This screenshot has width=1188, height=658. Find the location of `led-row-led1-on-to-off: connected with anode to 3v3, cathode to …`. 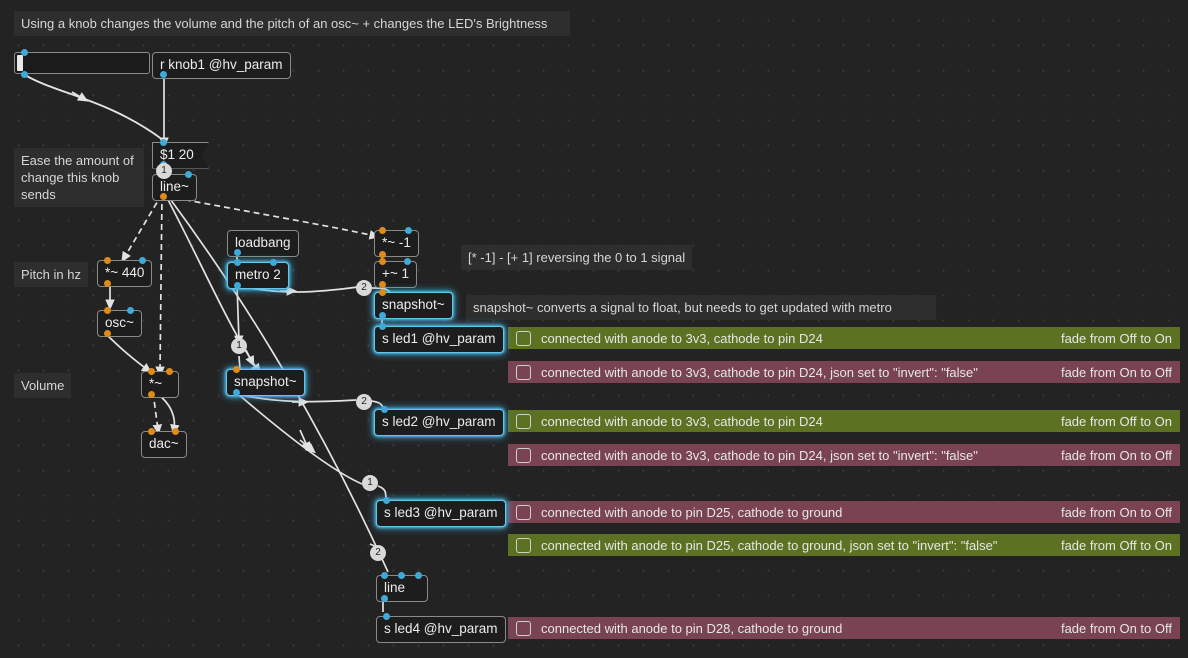

led-row-led1-on-to-off: connected with anode to 3v3, cathode to … is located at coordinates (844, 372).